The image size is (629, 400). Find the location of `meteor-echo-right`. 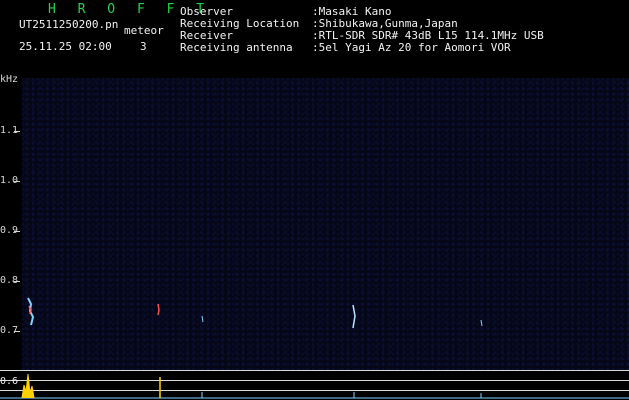

meteor-echo-right is located at coordinates (481, 323).